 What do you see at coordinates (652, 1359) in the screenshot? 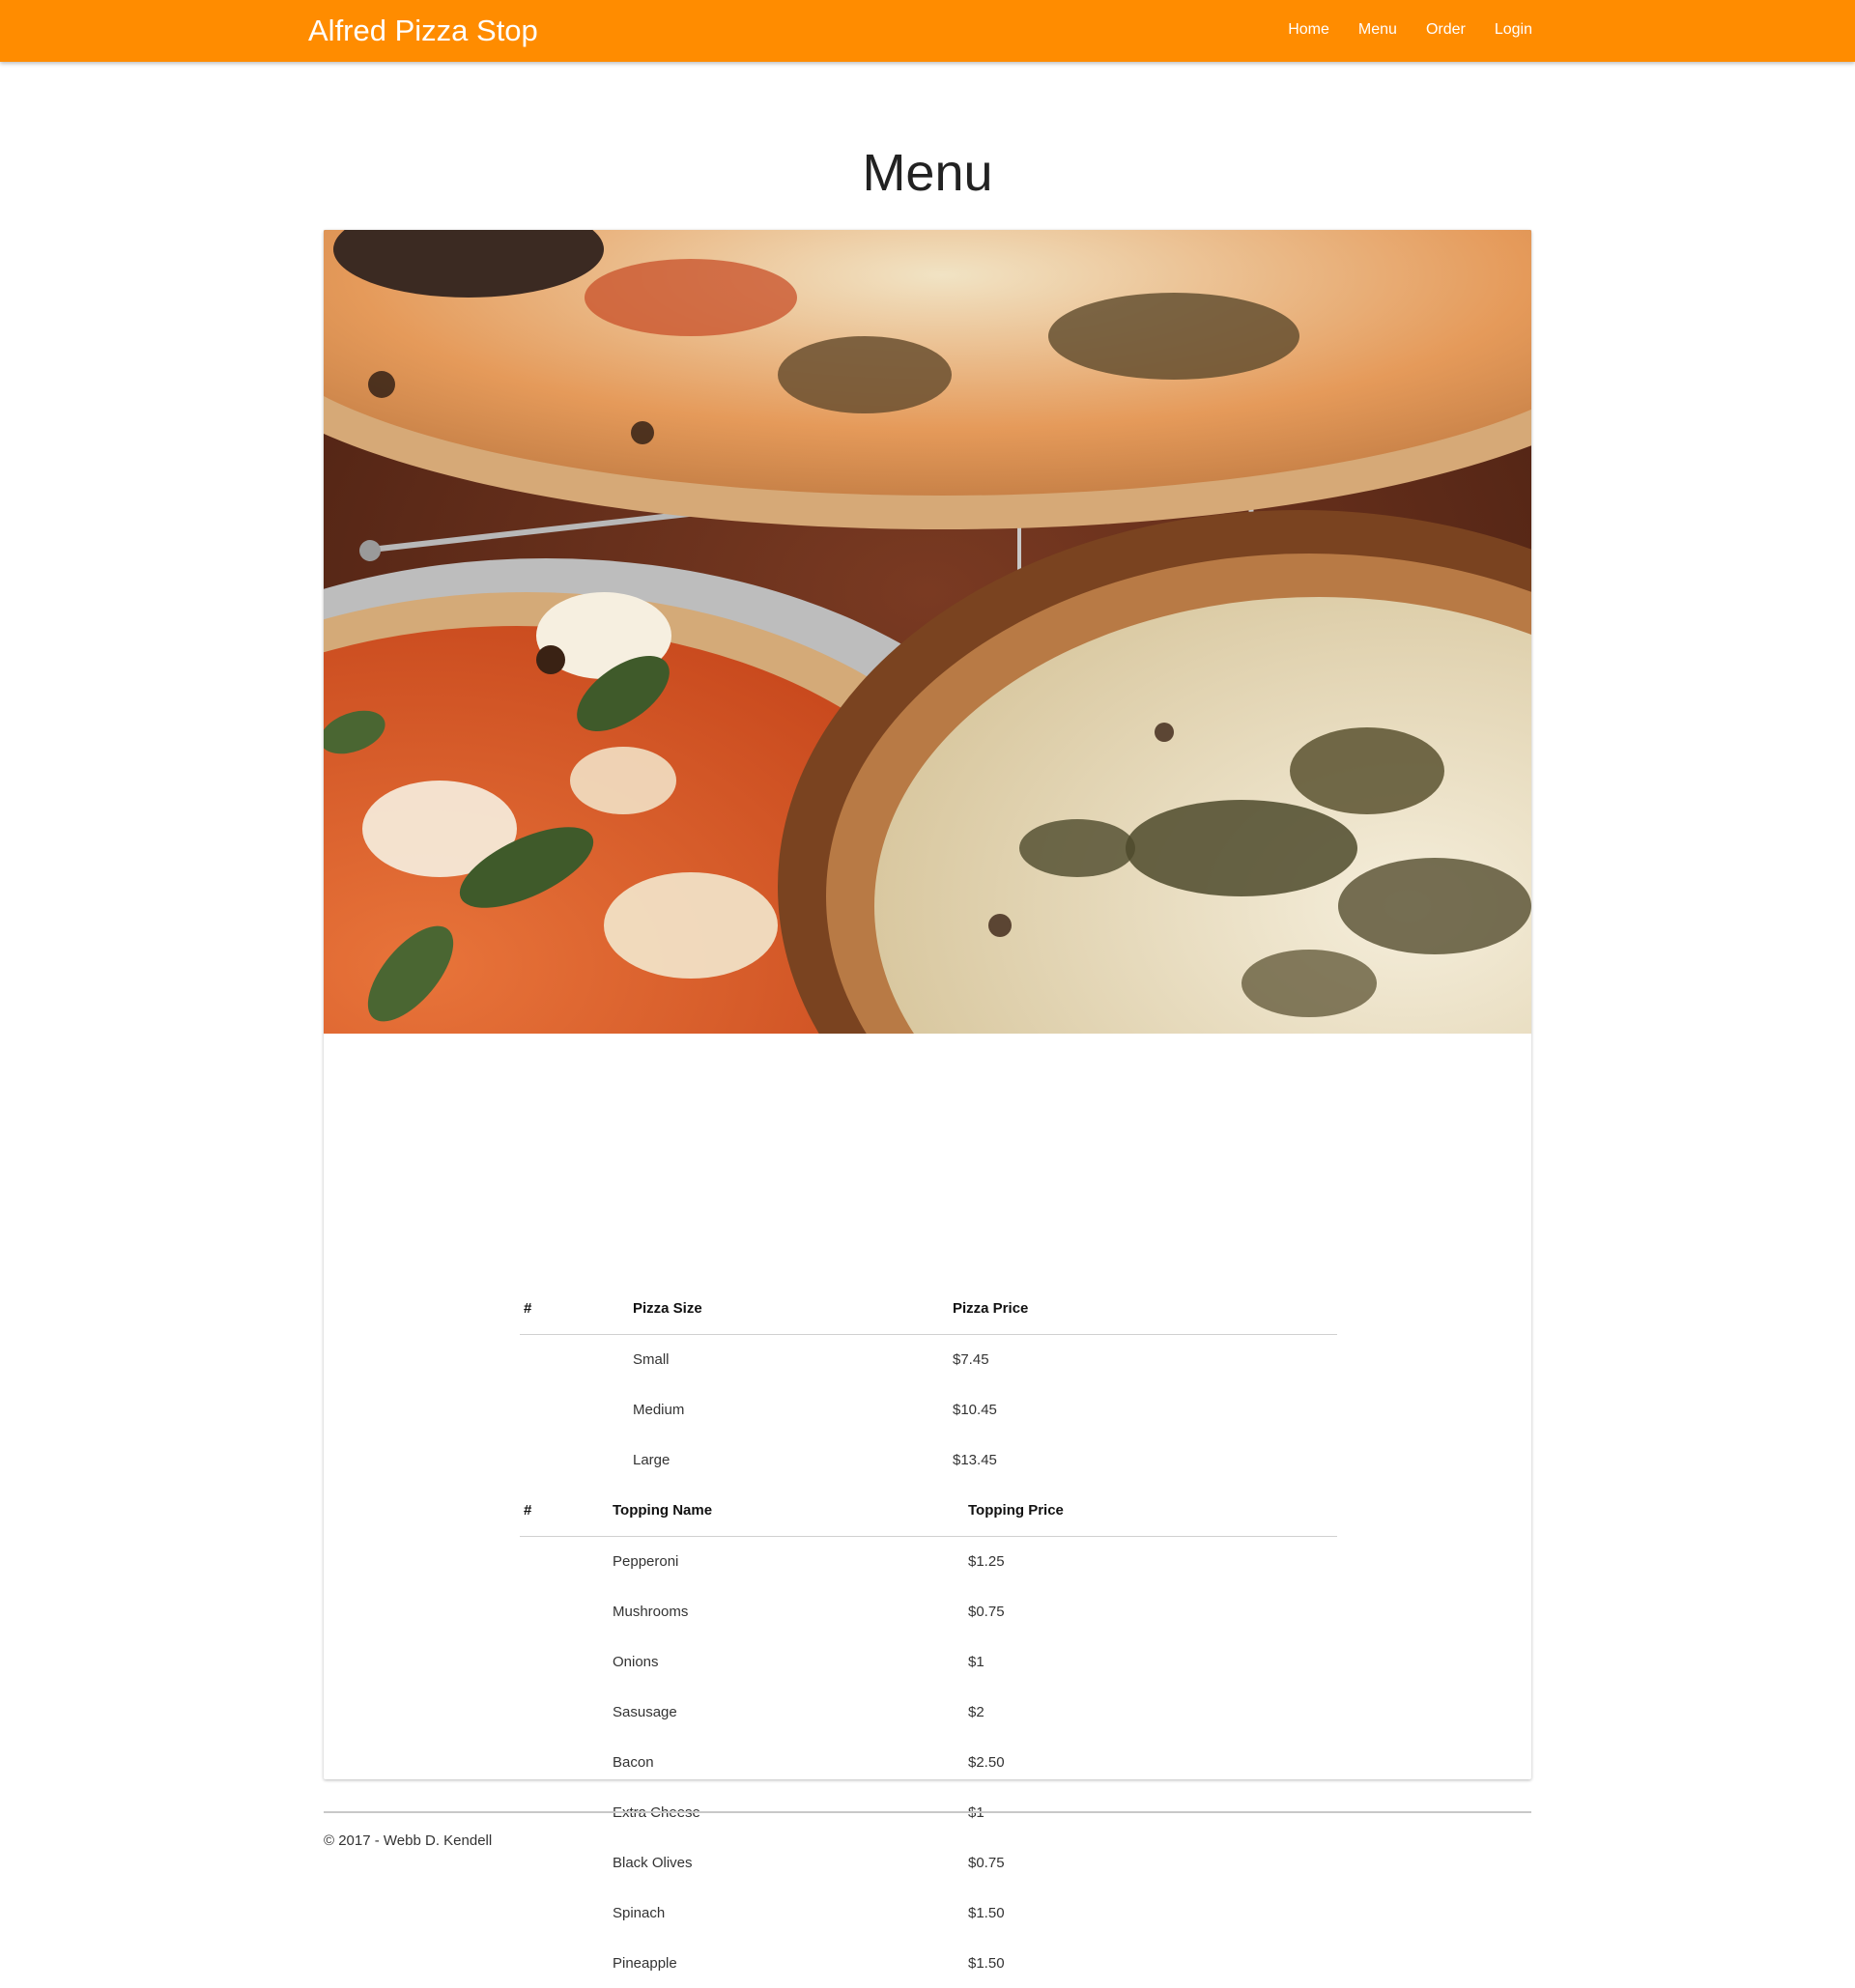
I see `pizza-size-cell: Small` at bounding box center [652, 1359].